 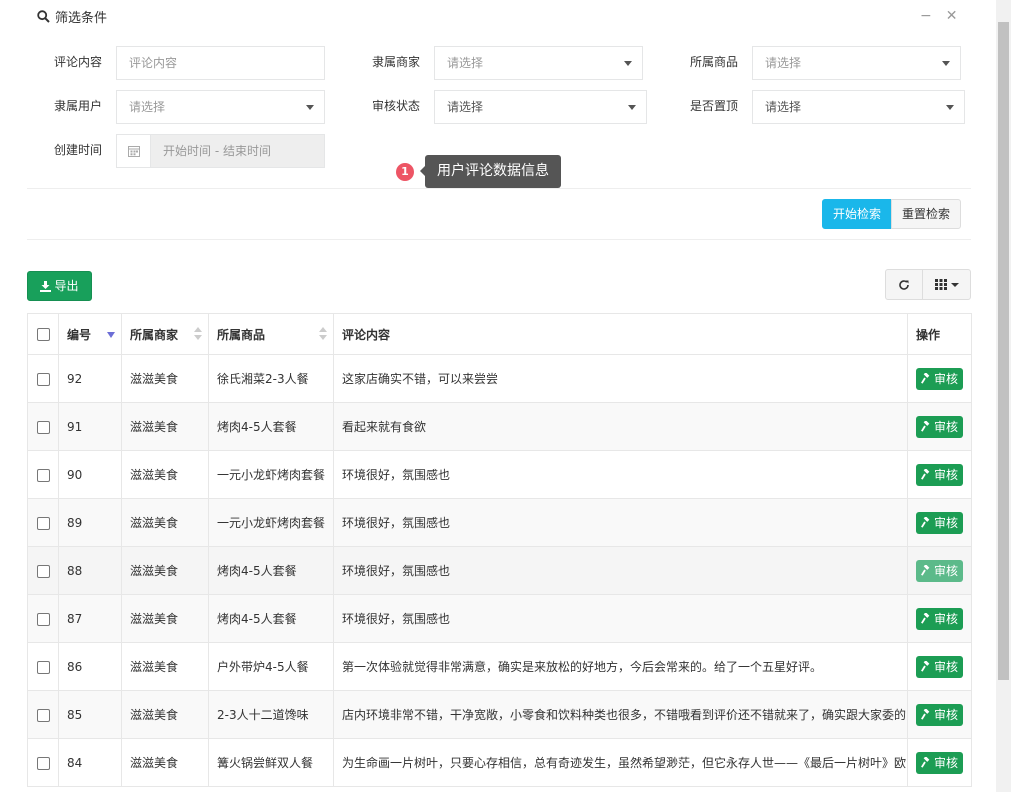 I want to click on cell-id: 92, so click(x=90, y=378).